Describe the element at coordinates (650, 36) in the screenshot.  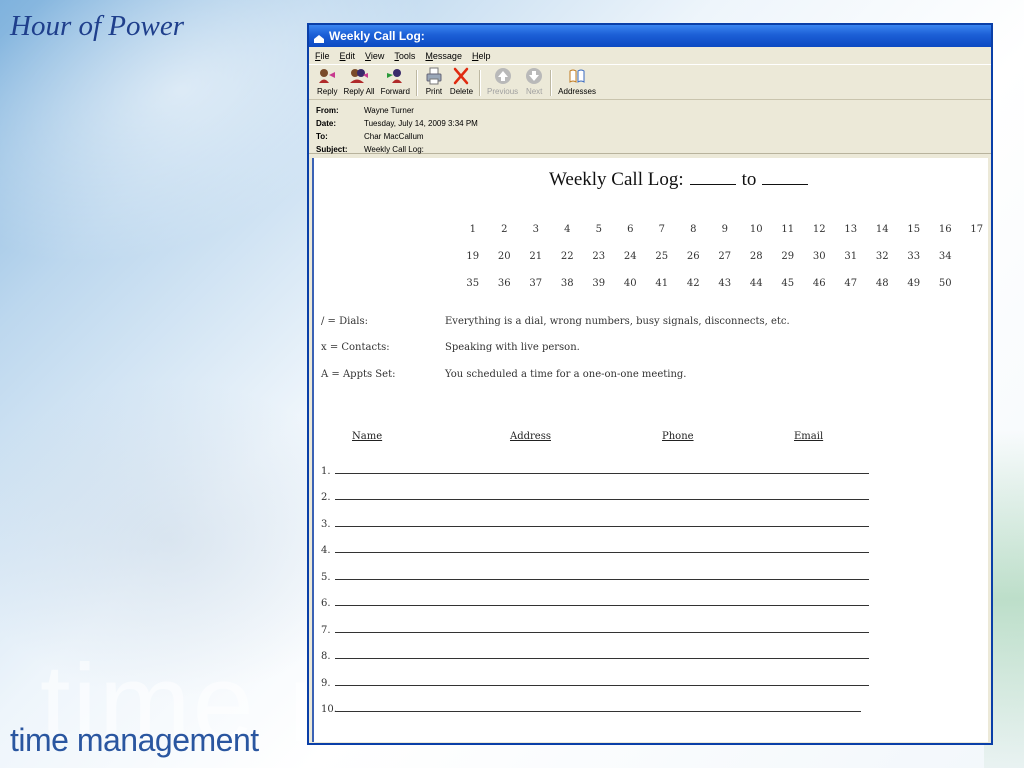
I see `window-titlebar: Weekly Call Log:` at that location.